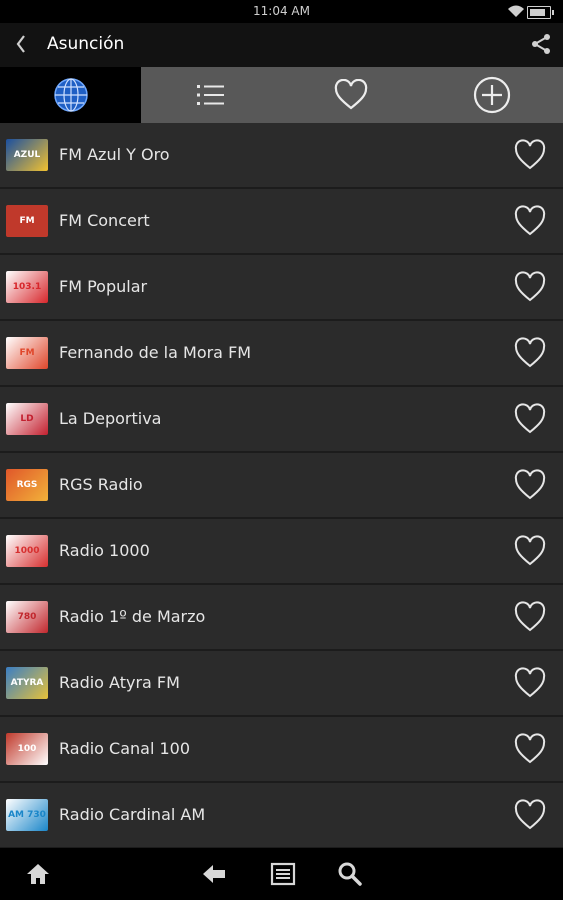 The width and height of the screenshot is (563, 900). Describe the element at coordinates (281, 222) in the screenshot. I see `list-item: FM FM Concert` at that location.